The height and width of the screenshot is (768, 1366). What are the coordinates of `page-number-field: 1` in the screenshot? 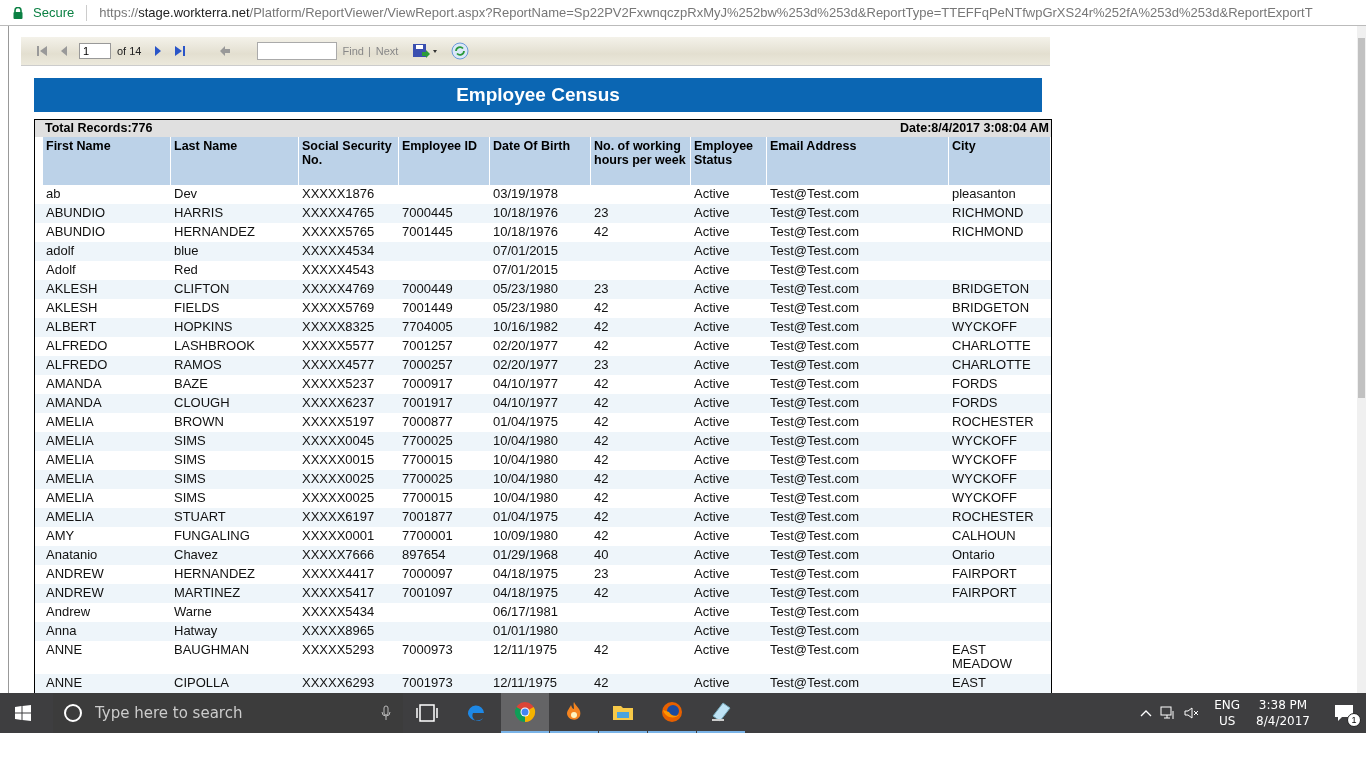 It's located at (95, 51).